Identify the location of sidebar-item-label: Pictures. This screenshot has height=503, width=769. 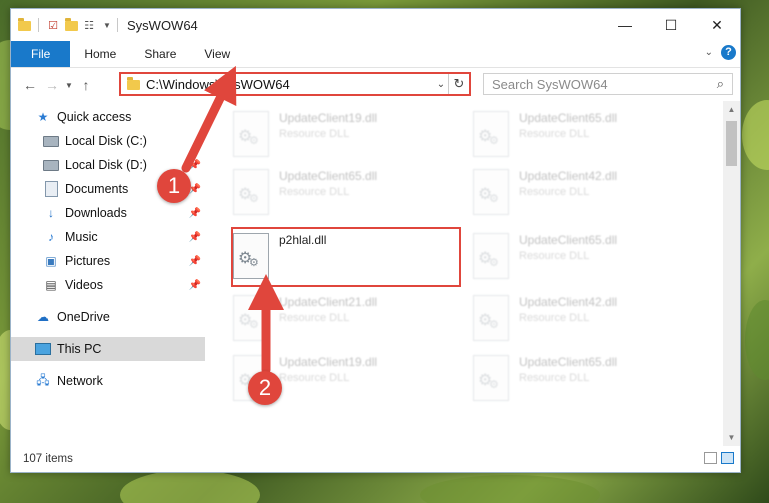
(88, 261).